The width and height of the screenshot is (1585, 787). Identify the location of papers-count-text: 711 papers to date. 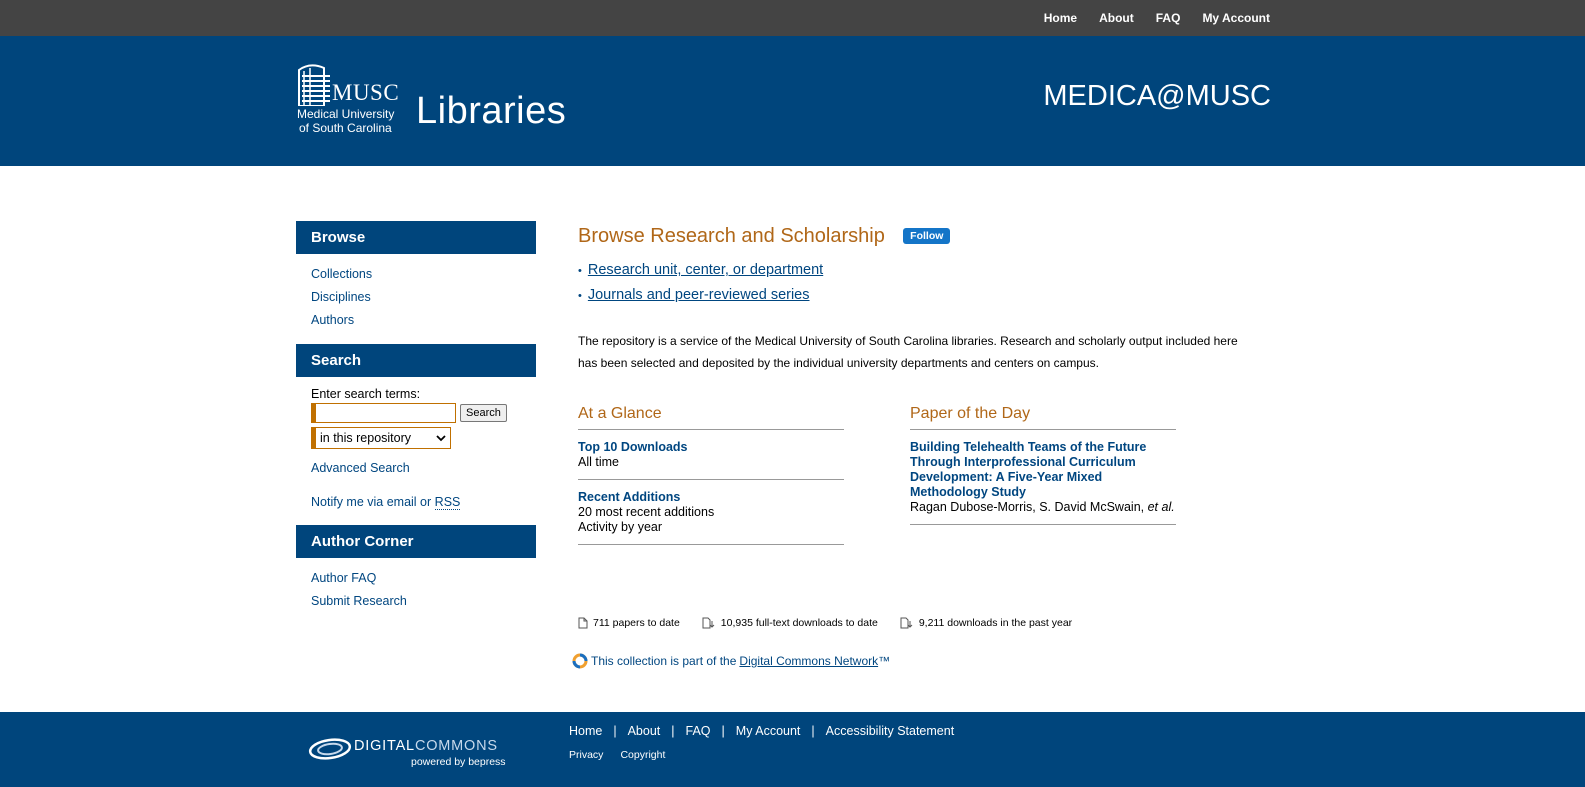
(636, 623).